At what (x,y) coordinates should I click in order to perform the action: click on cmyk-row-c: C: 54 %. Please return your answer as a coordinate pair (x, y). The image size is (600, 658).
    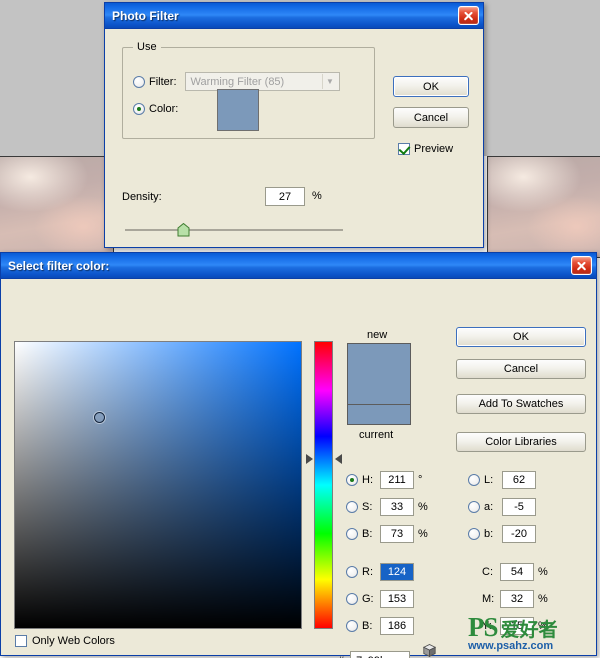
    Looking at the image, I should click on (515, 572).